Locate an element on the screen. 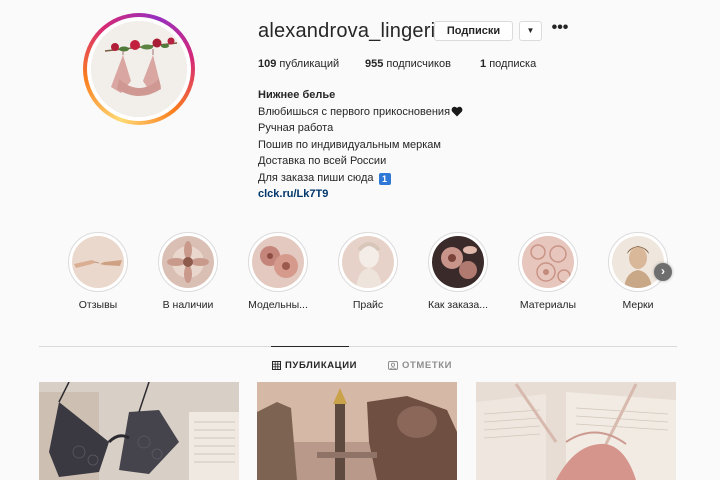  bio-line-5-text: Для заказа пиши сюда is located at coordinates (316, 177).